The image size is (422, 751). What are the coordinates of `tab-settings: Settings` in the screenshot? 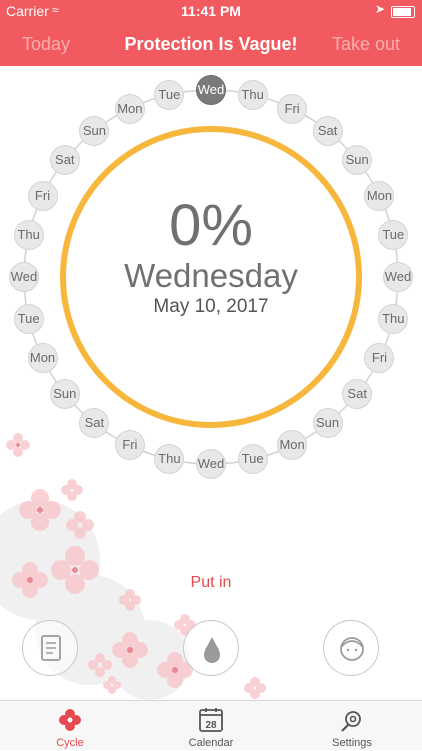 It's located at (352, 726).